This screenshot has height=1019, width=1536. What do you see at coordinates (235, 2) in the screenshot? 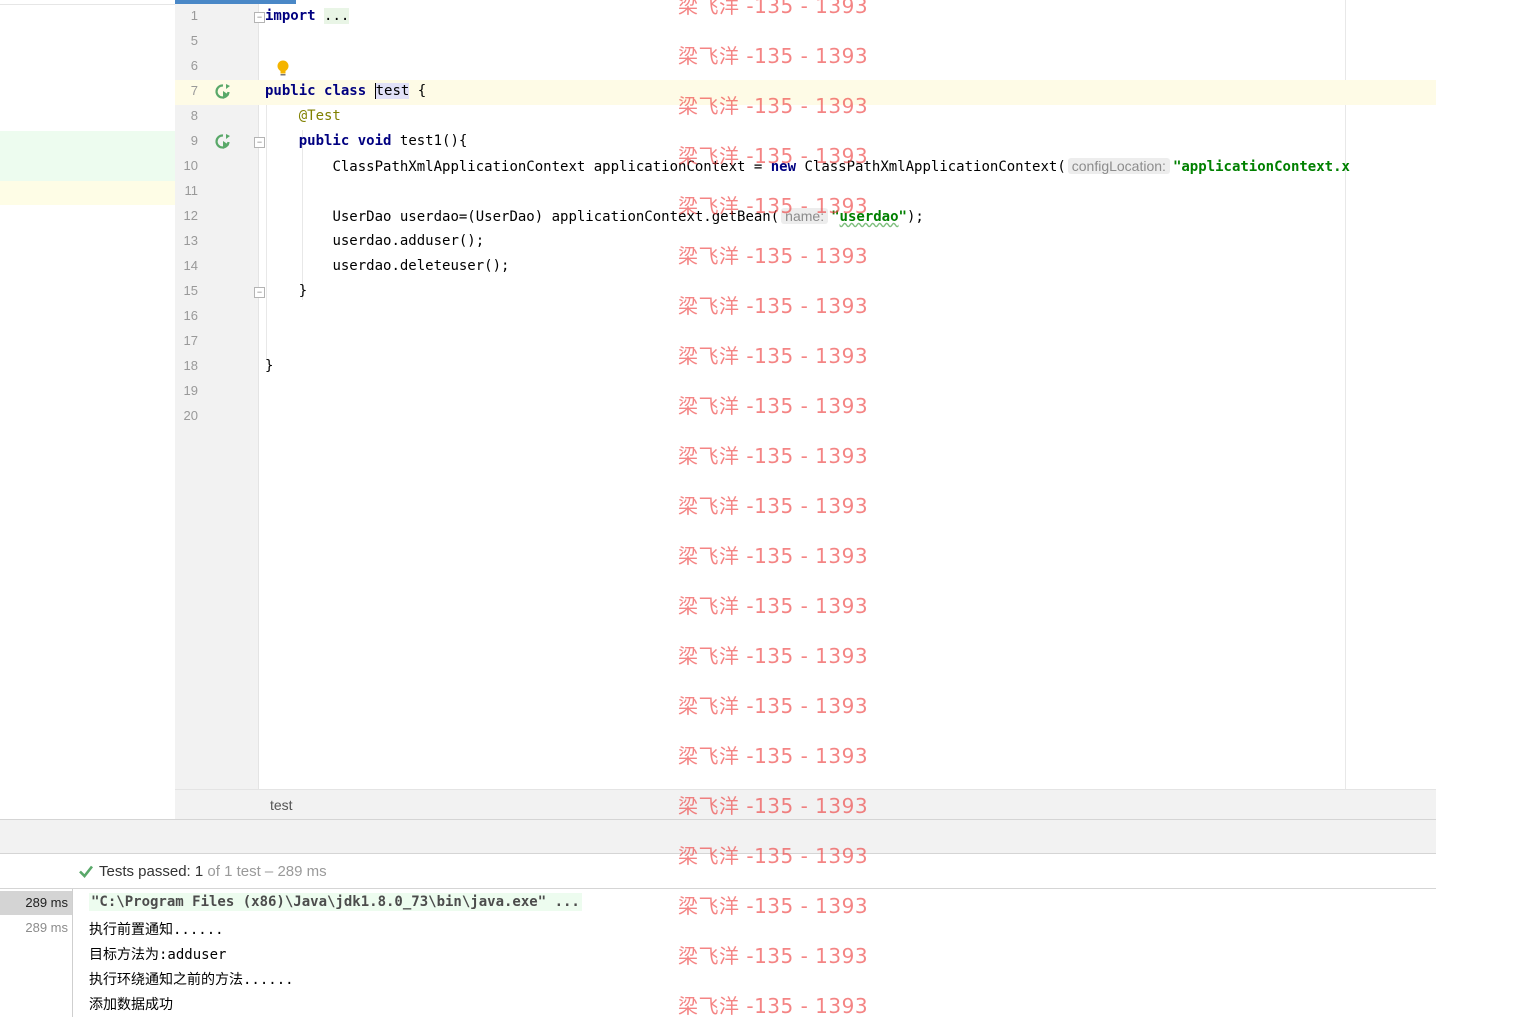
I see `active-tab-indicator` at bounding box center [235, 2].